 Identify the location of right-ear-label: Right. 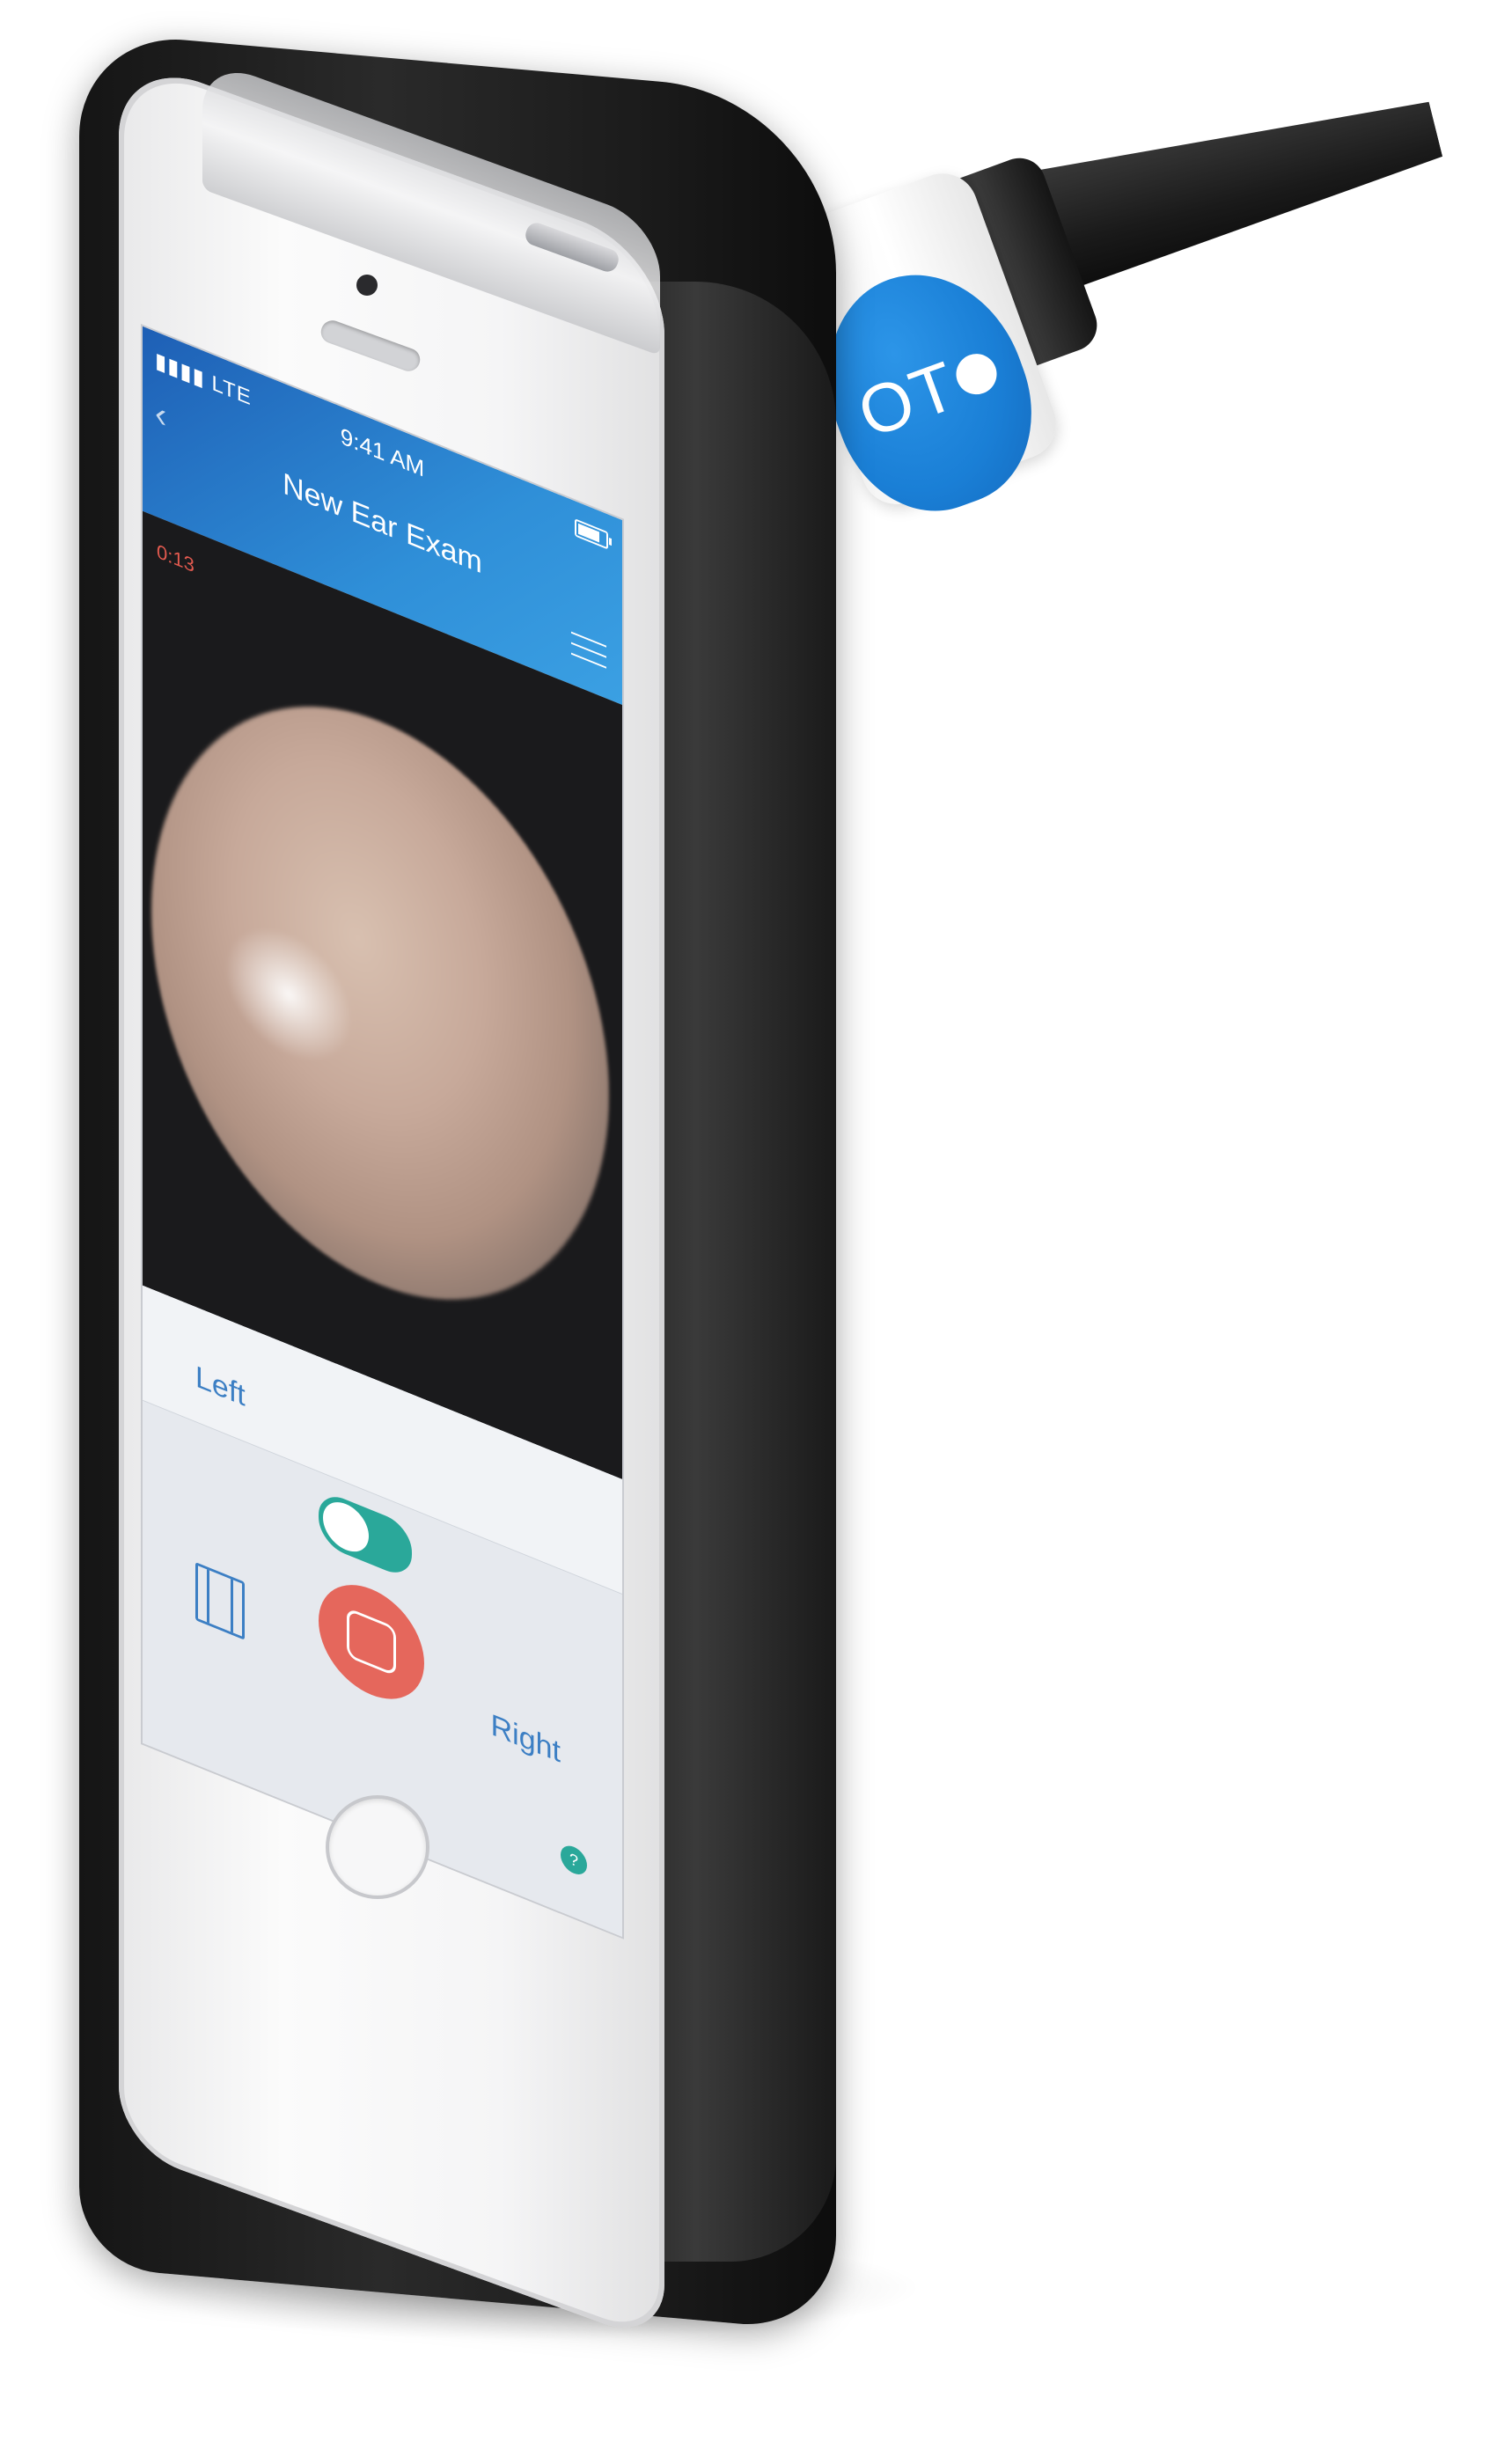
(526, 1740).